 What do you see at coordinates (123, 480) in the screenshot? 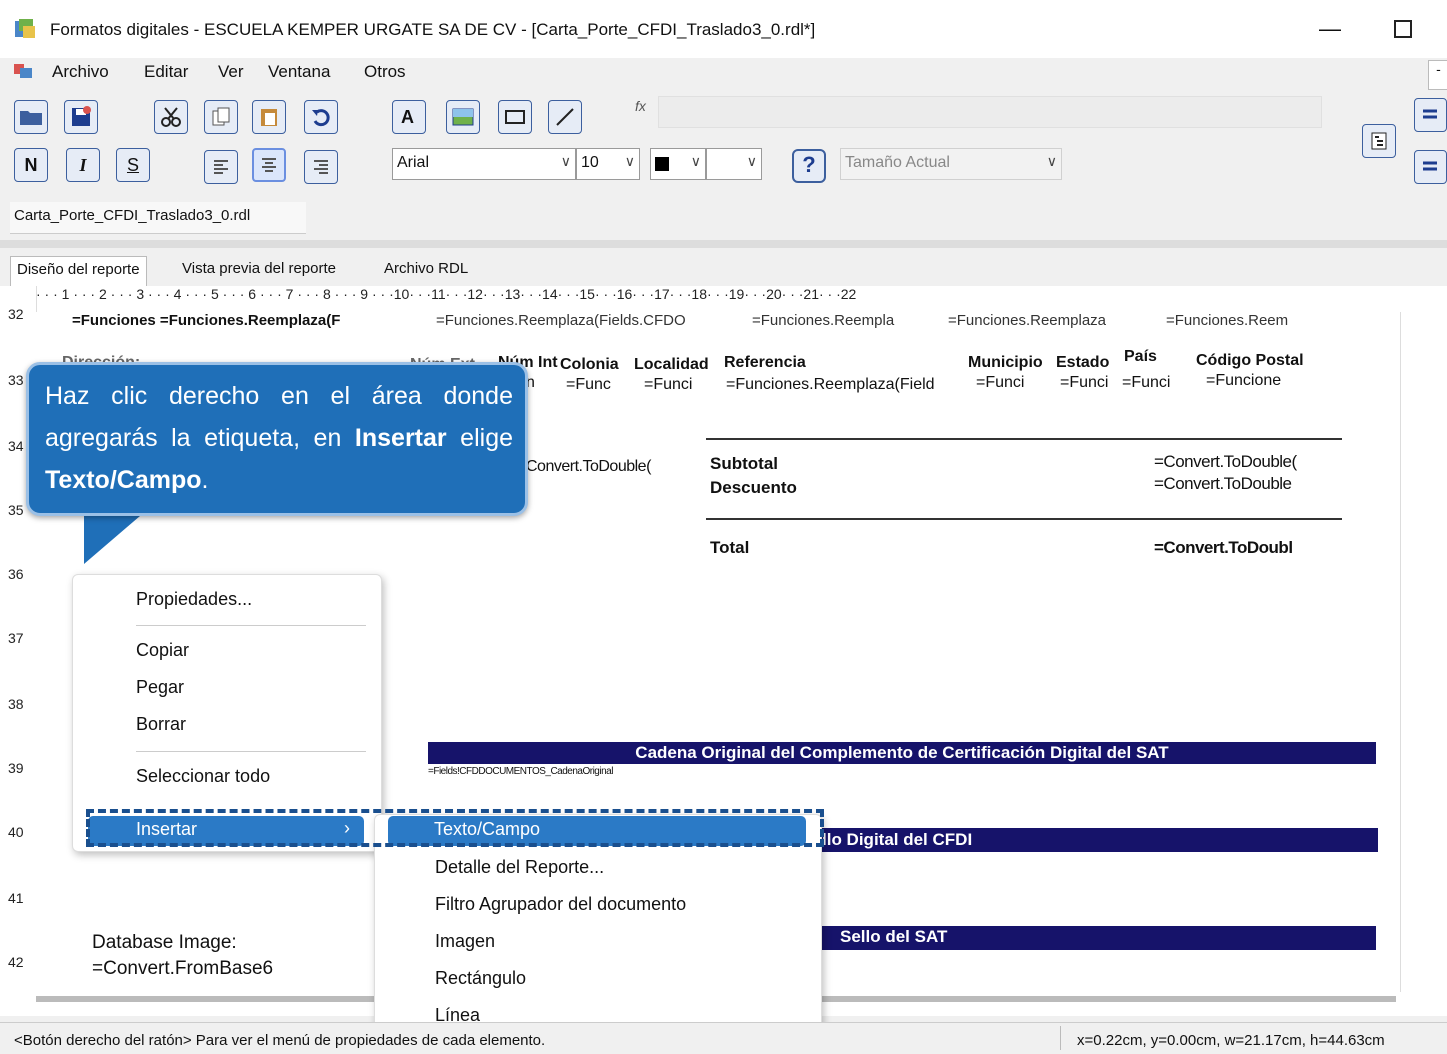
I see `callout-texto-campo: Texto/Campo` at bounding box center [123, 480].